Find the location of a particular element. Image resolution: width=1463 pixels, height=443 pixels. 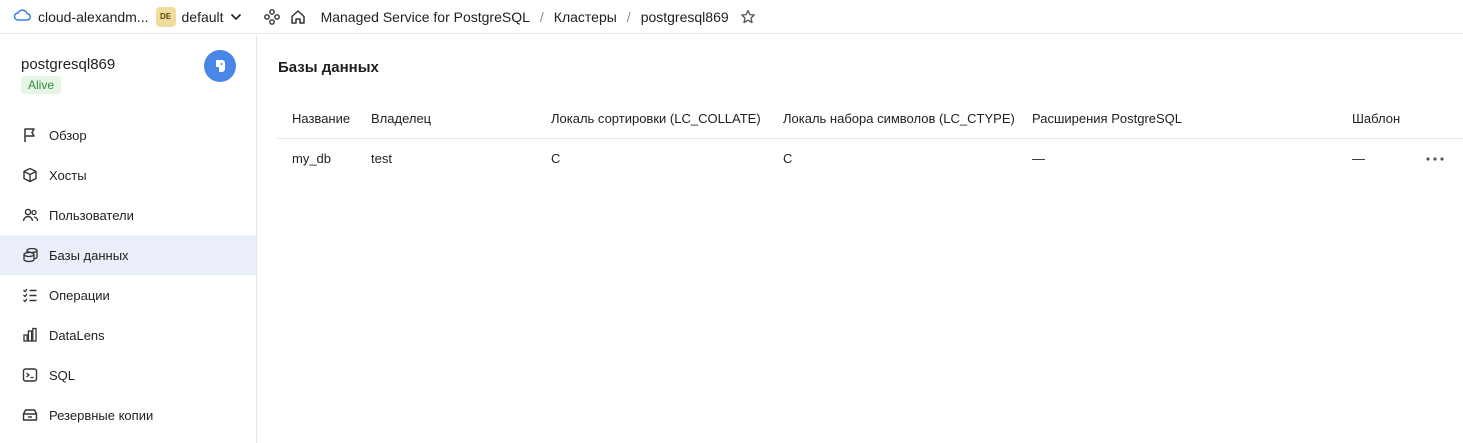

sidebar-item-label: Операции is located at coordinates (79, 295).